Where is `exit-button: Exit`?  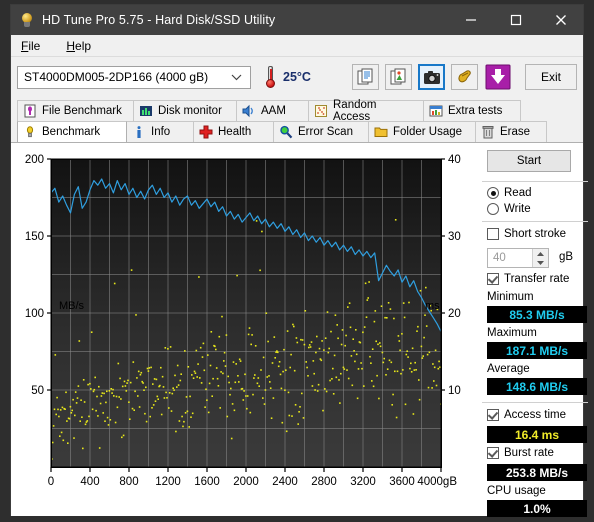
exit-button: Exit is located at coordinates (551, 77).